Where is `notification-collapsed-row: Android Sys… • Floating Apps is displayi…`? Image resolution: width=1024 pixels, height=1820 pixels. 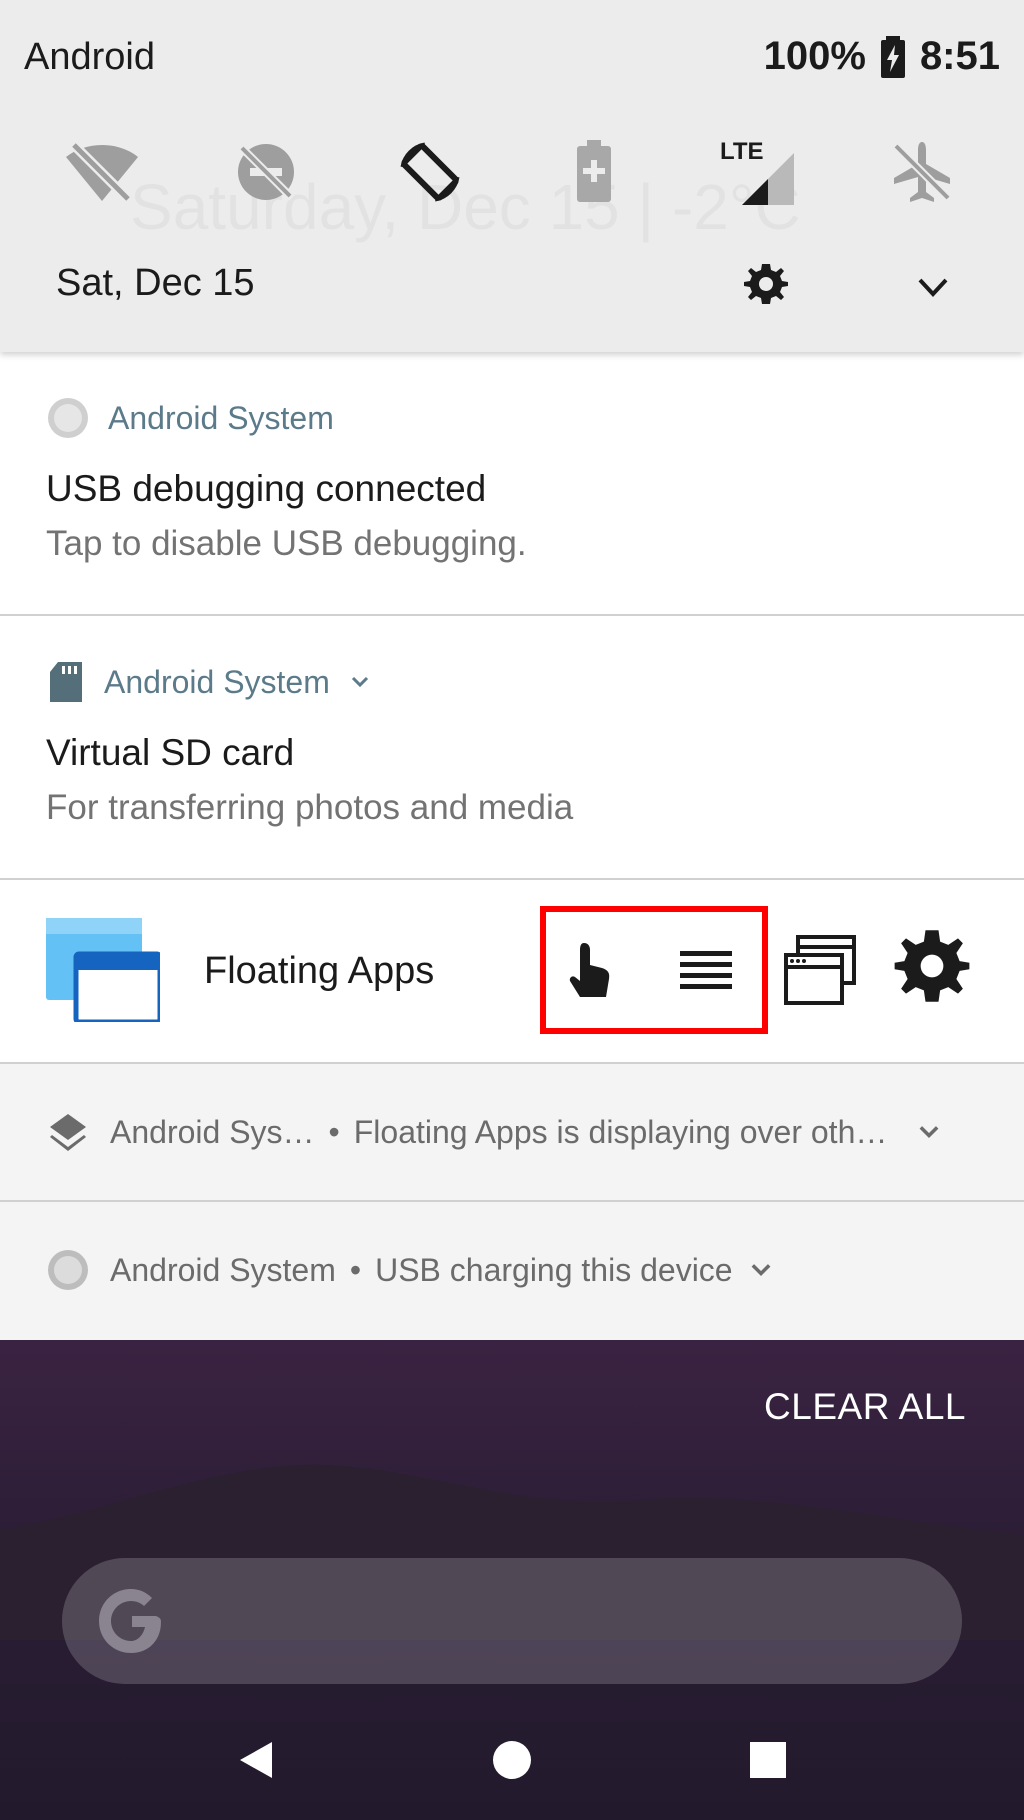 notification-collapsed-row: Android Sys… • Floating Apps is displayi… is located at coordinates (494, 1132).